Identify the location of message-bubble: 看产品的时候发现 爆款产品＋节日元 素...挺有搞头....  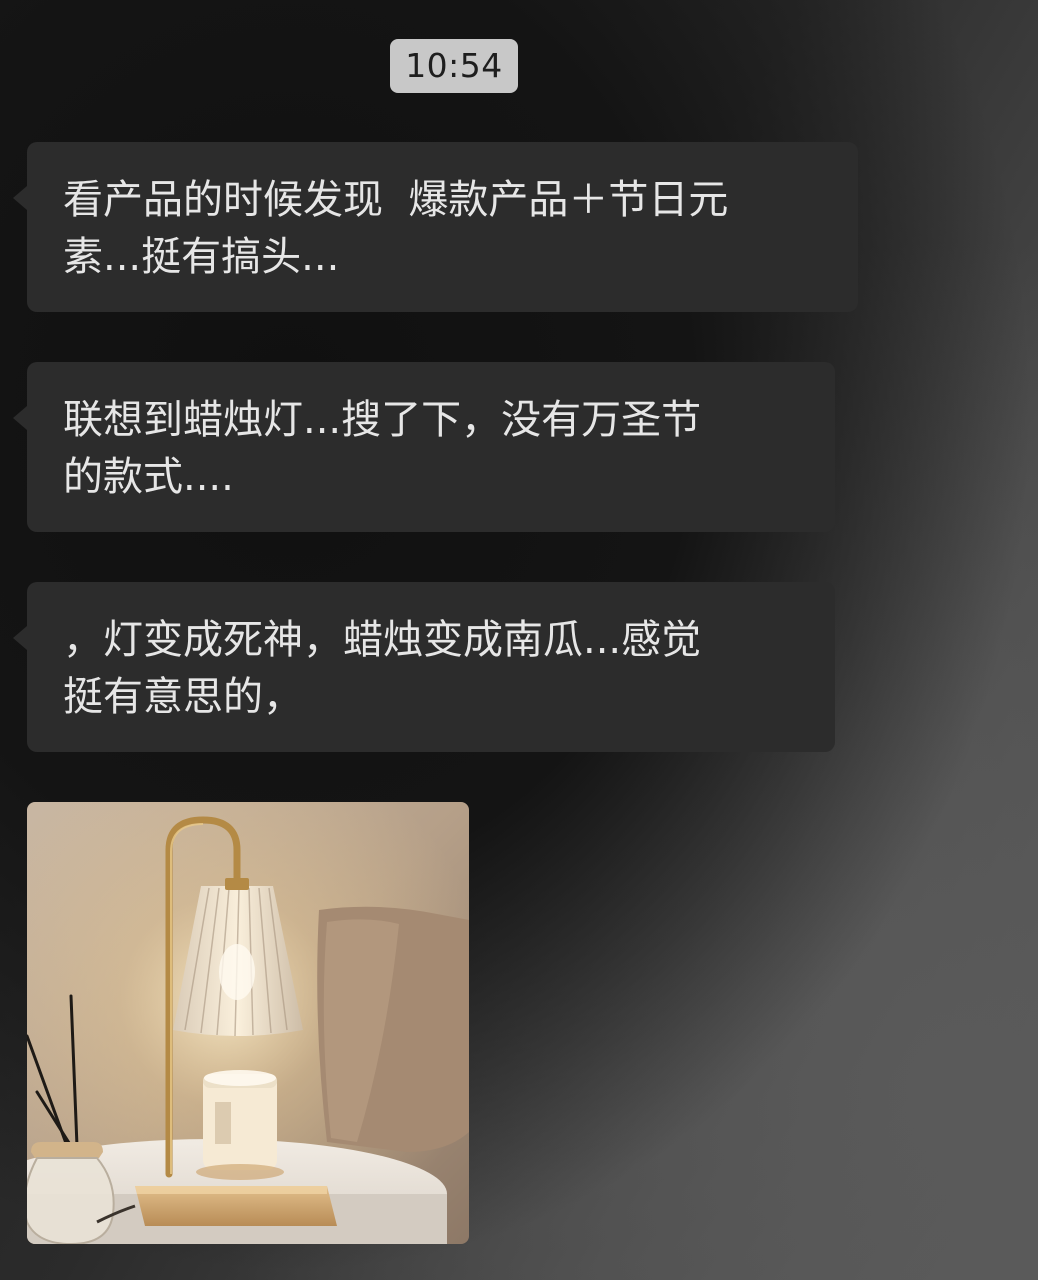
(435, 227).